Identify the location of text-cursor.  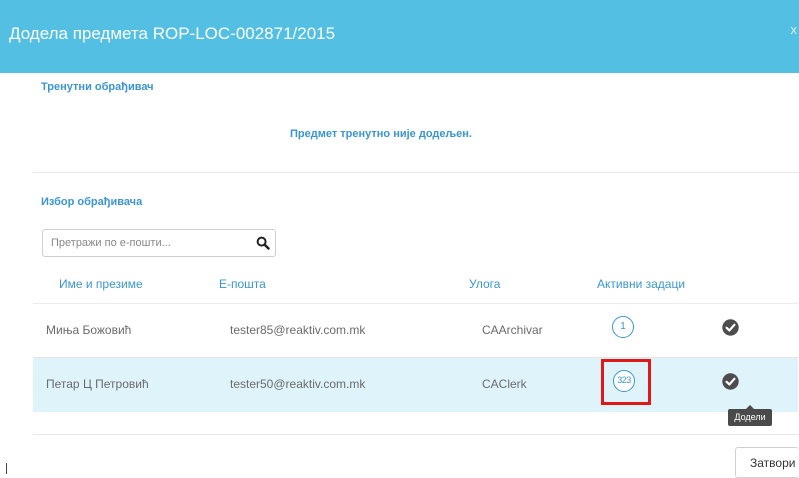
(6, 468).